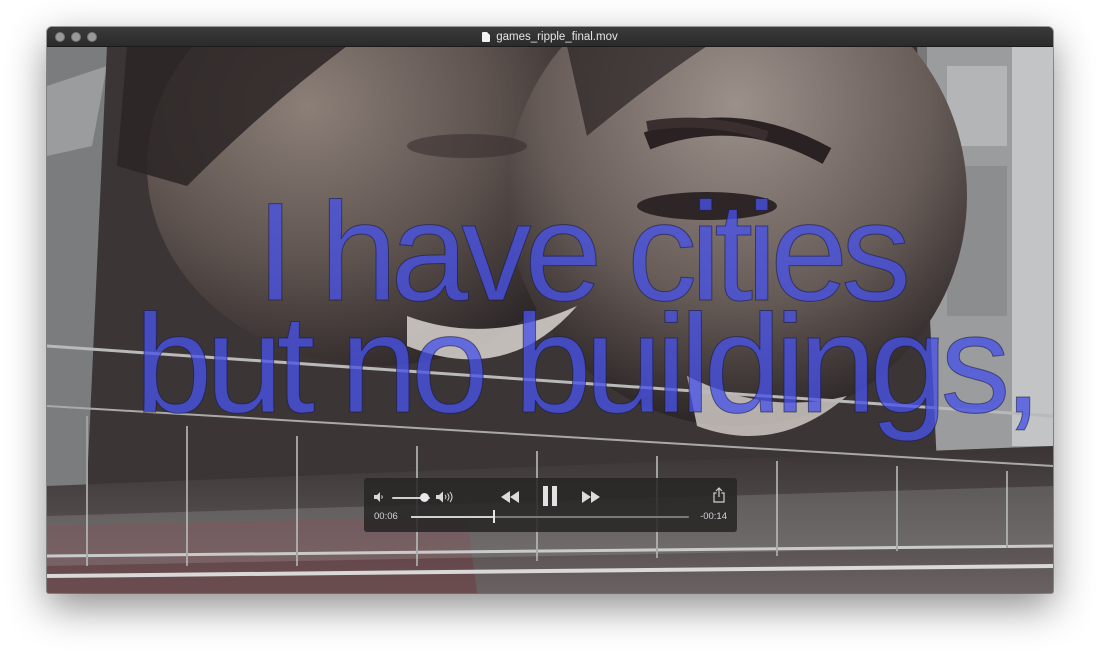  Describe the element at coordinates (591, 497) in the screenshot. I see `fast-forward-icon` at that location.